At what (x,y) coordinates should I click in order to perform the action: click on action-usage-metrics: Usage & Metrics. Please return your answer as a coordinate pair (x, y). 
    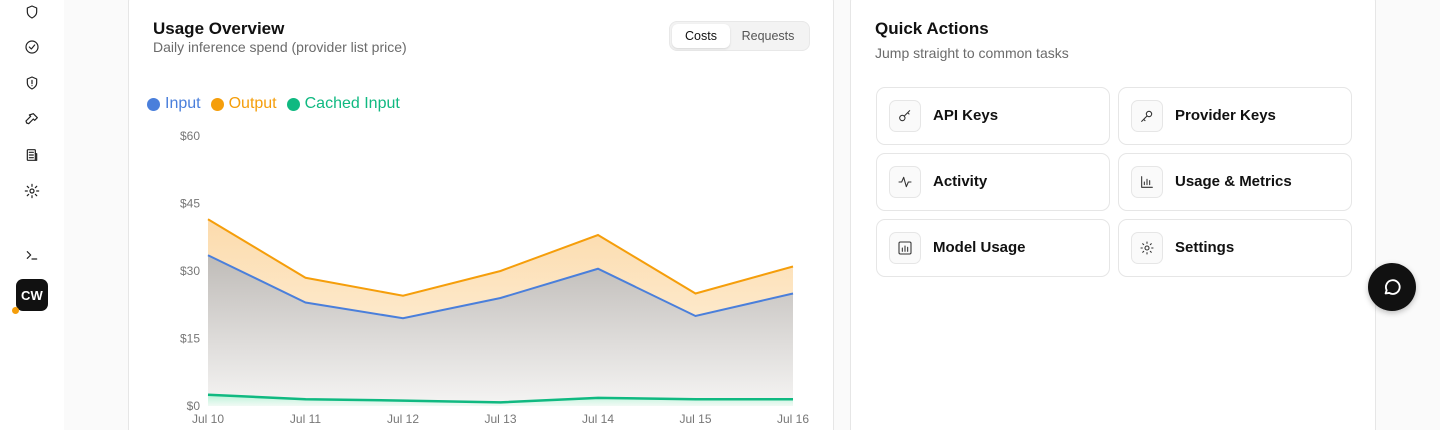
    Looking at the image, I should click on (1235, 182).